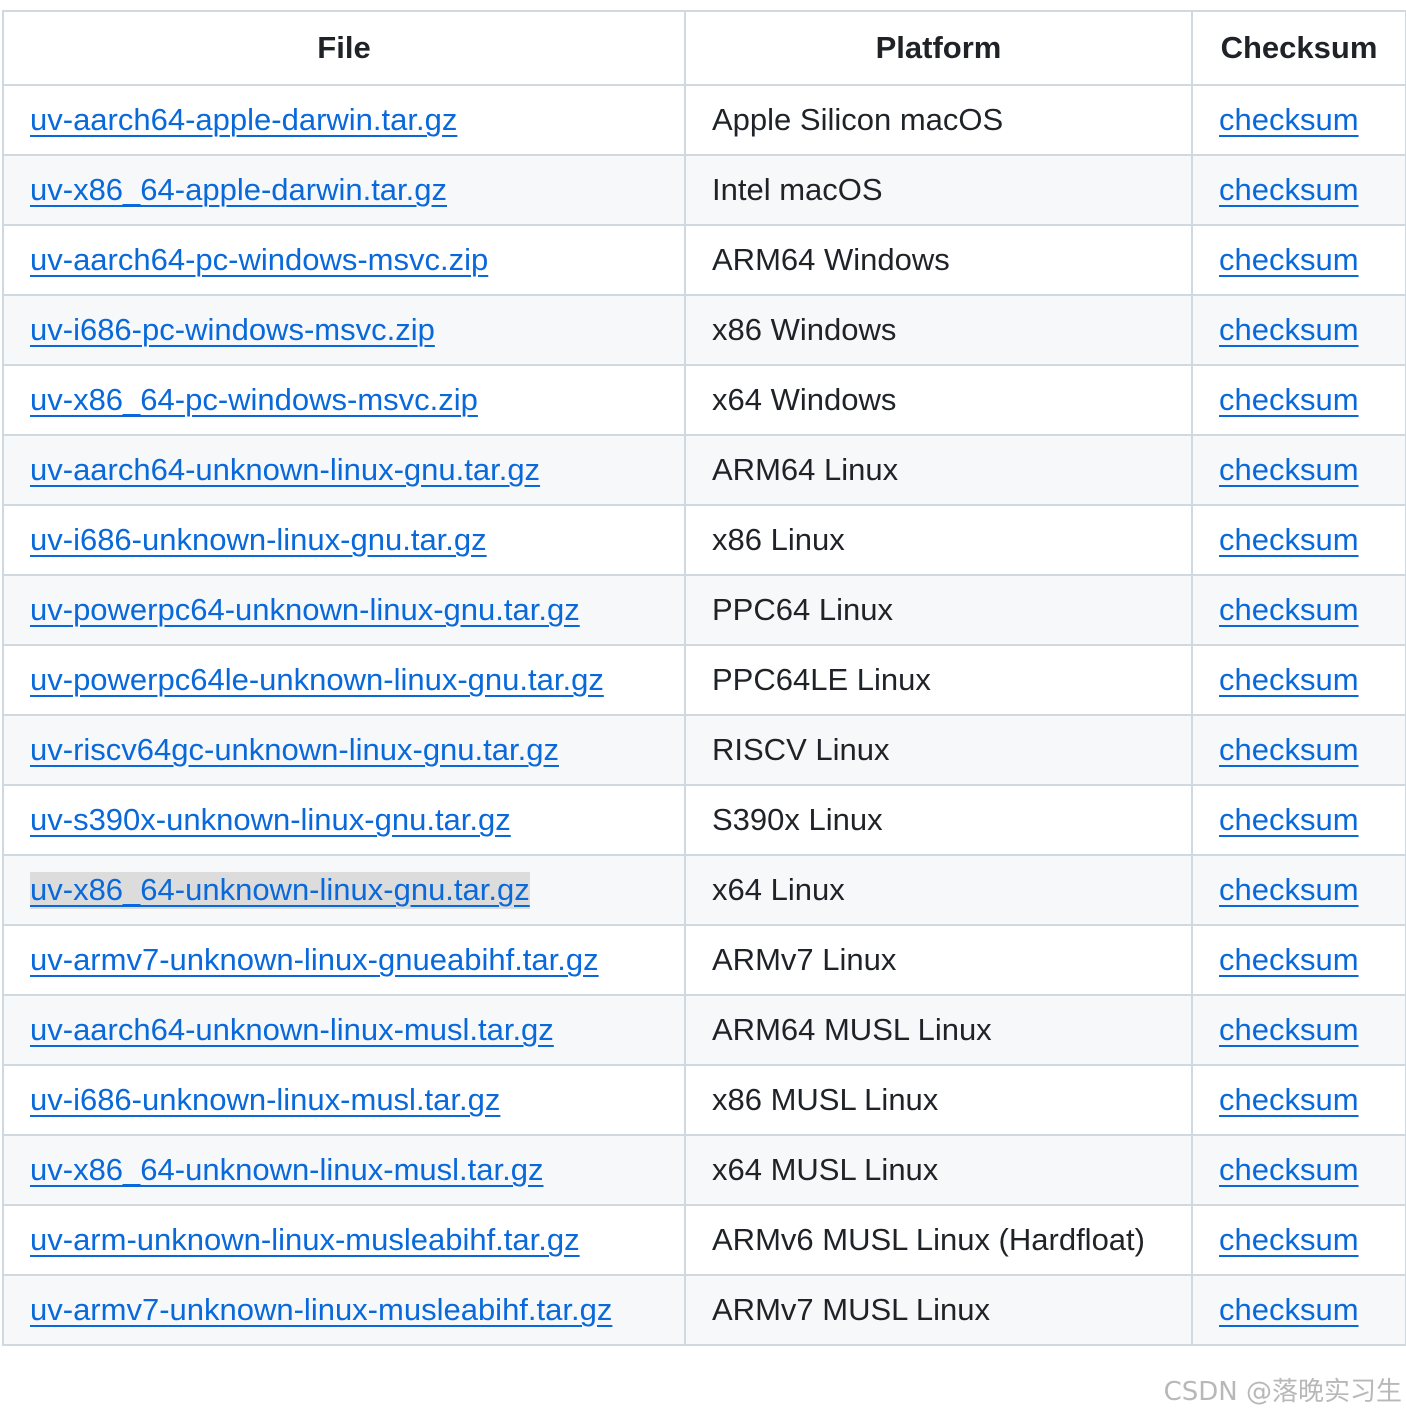  What do you see at coordinates (238, 189) in the screenshot?
I see `file-download-link: uv-x86_64-apple-darwin.tar.gz` at bounding box center [238, 189].